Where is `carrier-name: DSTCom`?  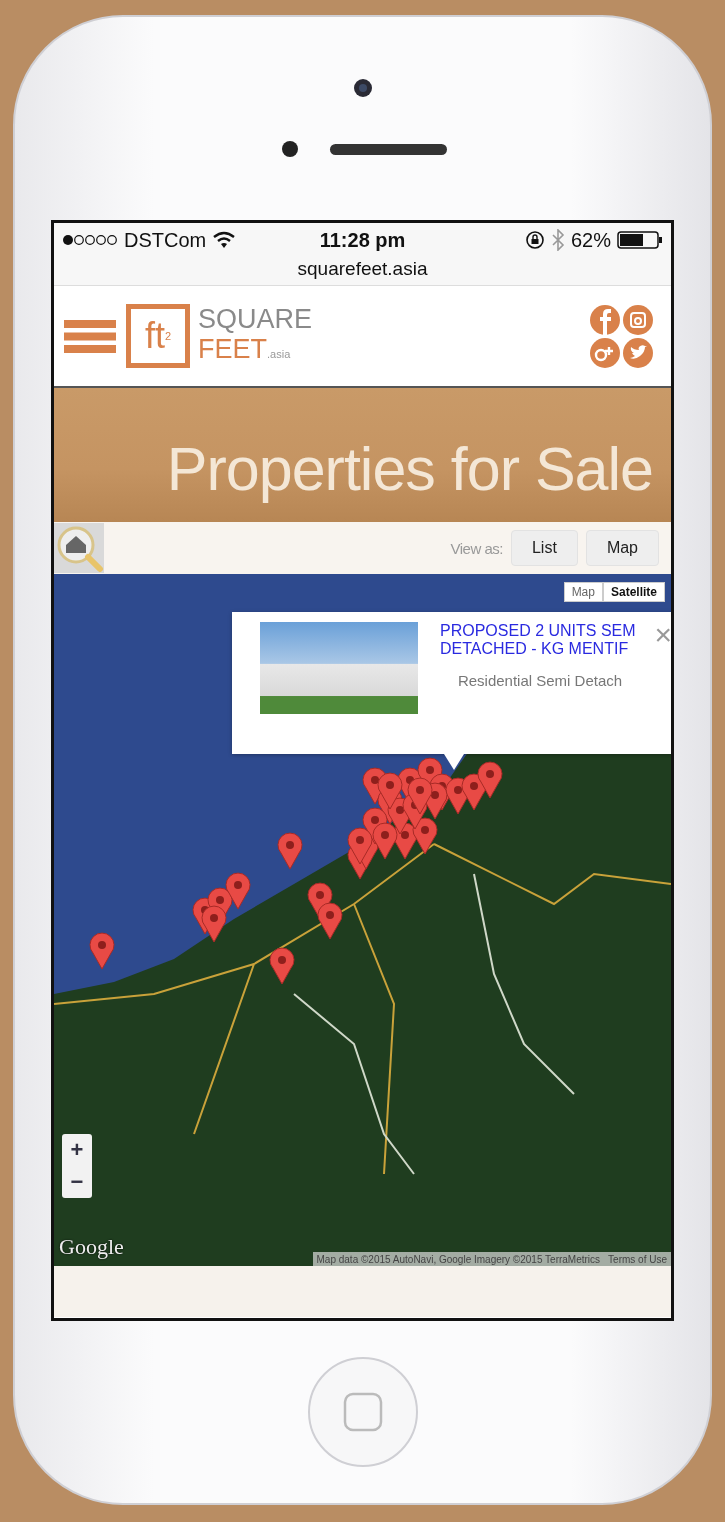
carrier-name: DSTCom is located at coordinates (165, 240).